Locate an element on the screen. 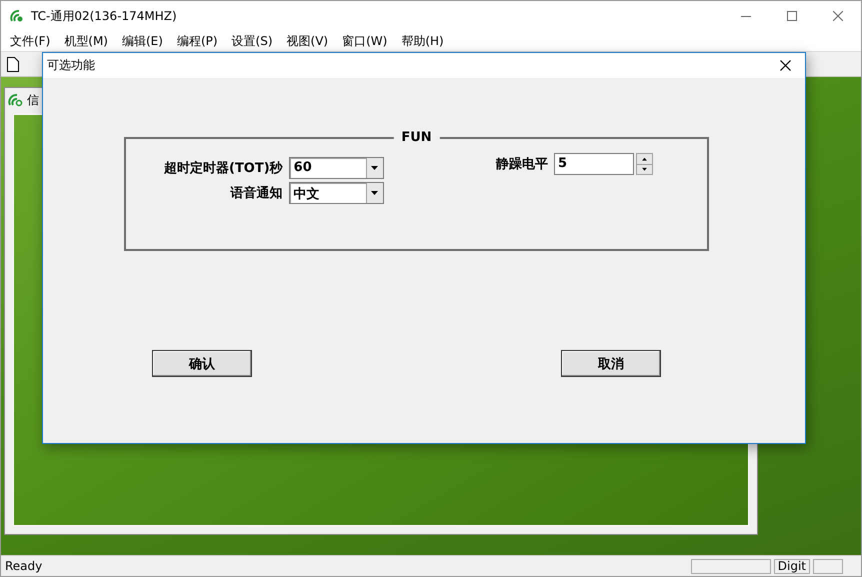  child-window-title: 信 is located at coordinates (33, 100).